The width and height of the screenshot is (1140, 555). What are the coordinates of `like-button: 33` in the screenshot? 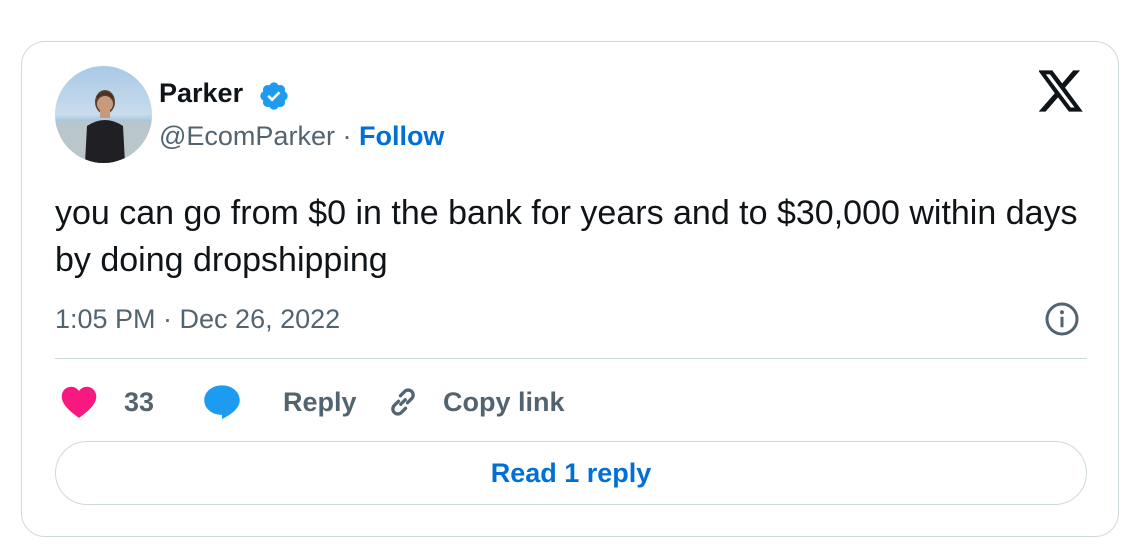 It's located at (107, 402).